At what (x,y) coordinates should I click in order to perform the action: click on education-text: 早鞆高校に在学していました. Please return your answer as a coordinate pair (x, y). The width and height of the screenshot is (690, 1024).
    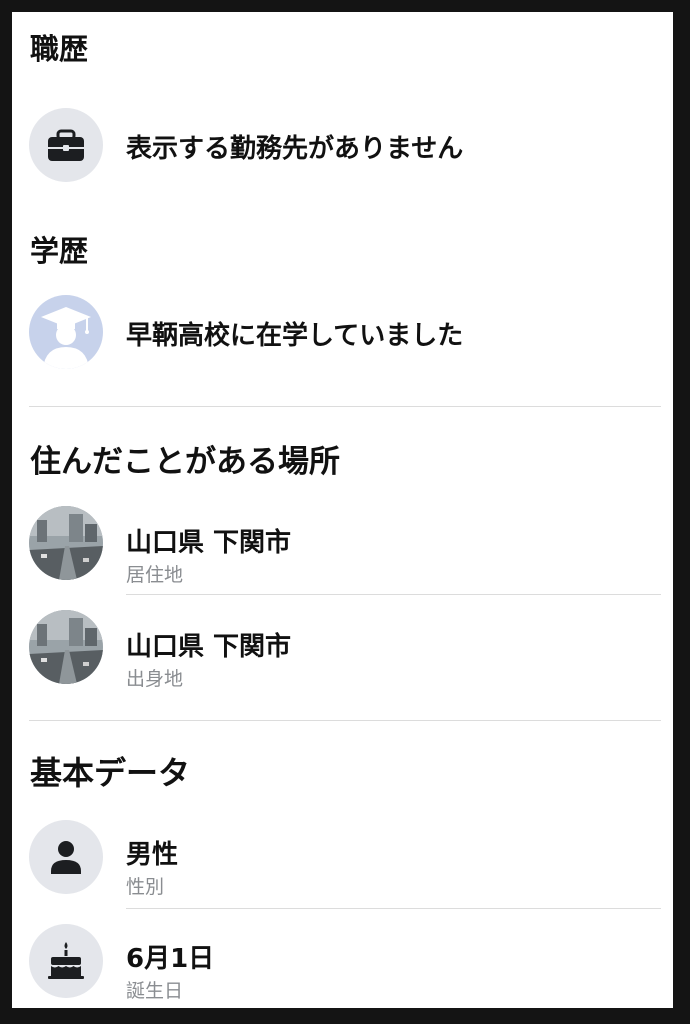
    Looking at the image, I should click on (295, 336).